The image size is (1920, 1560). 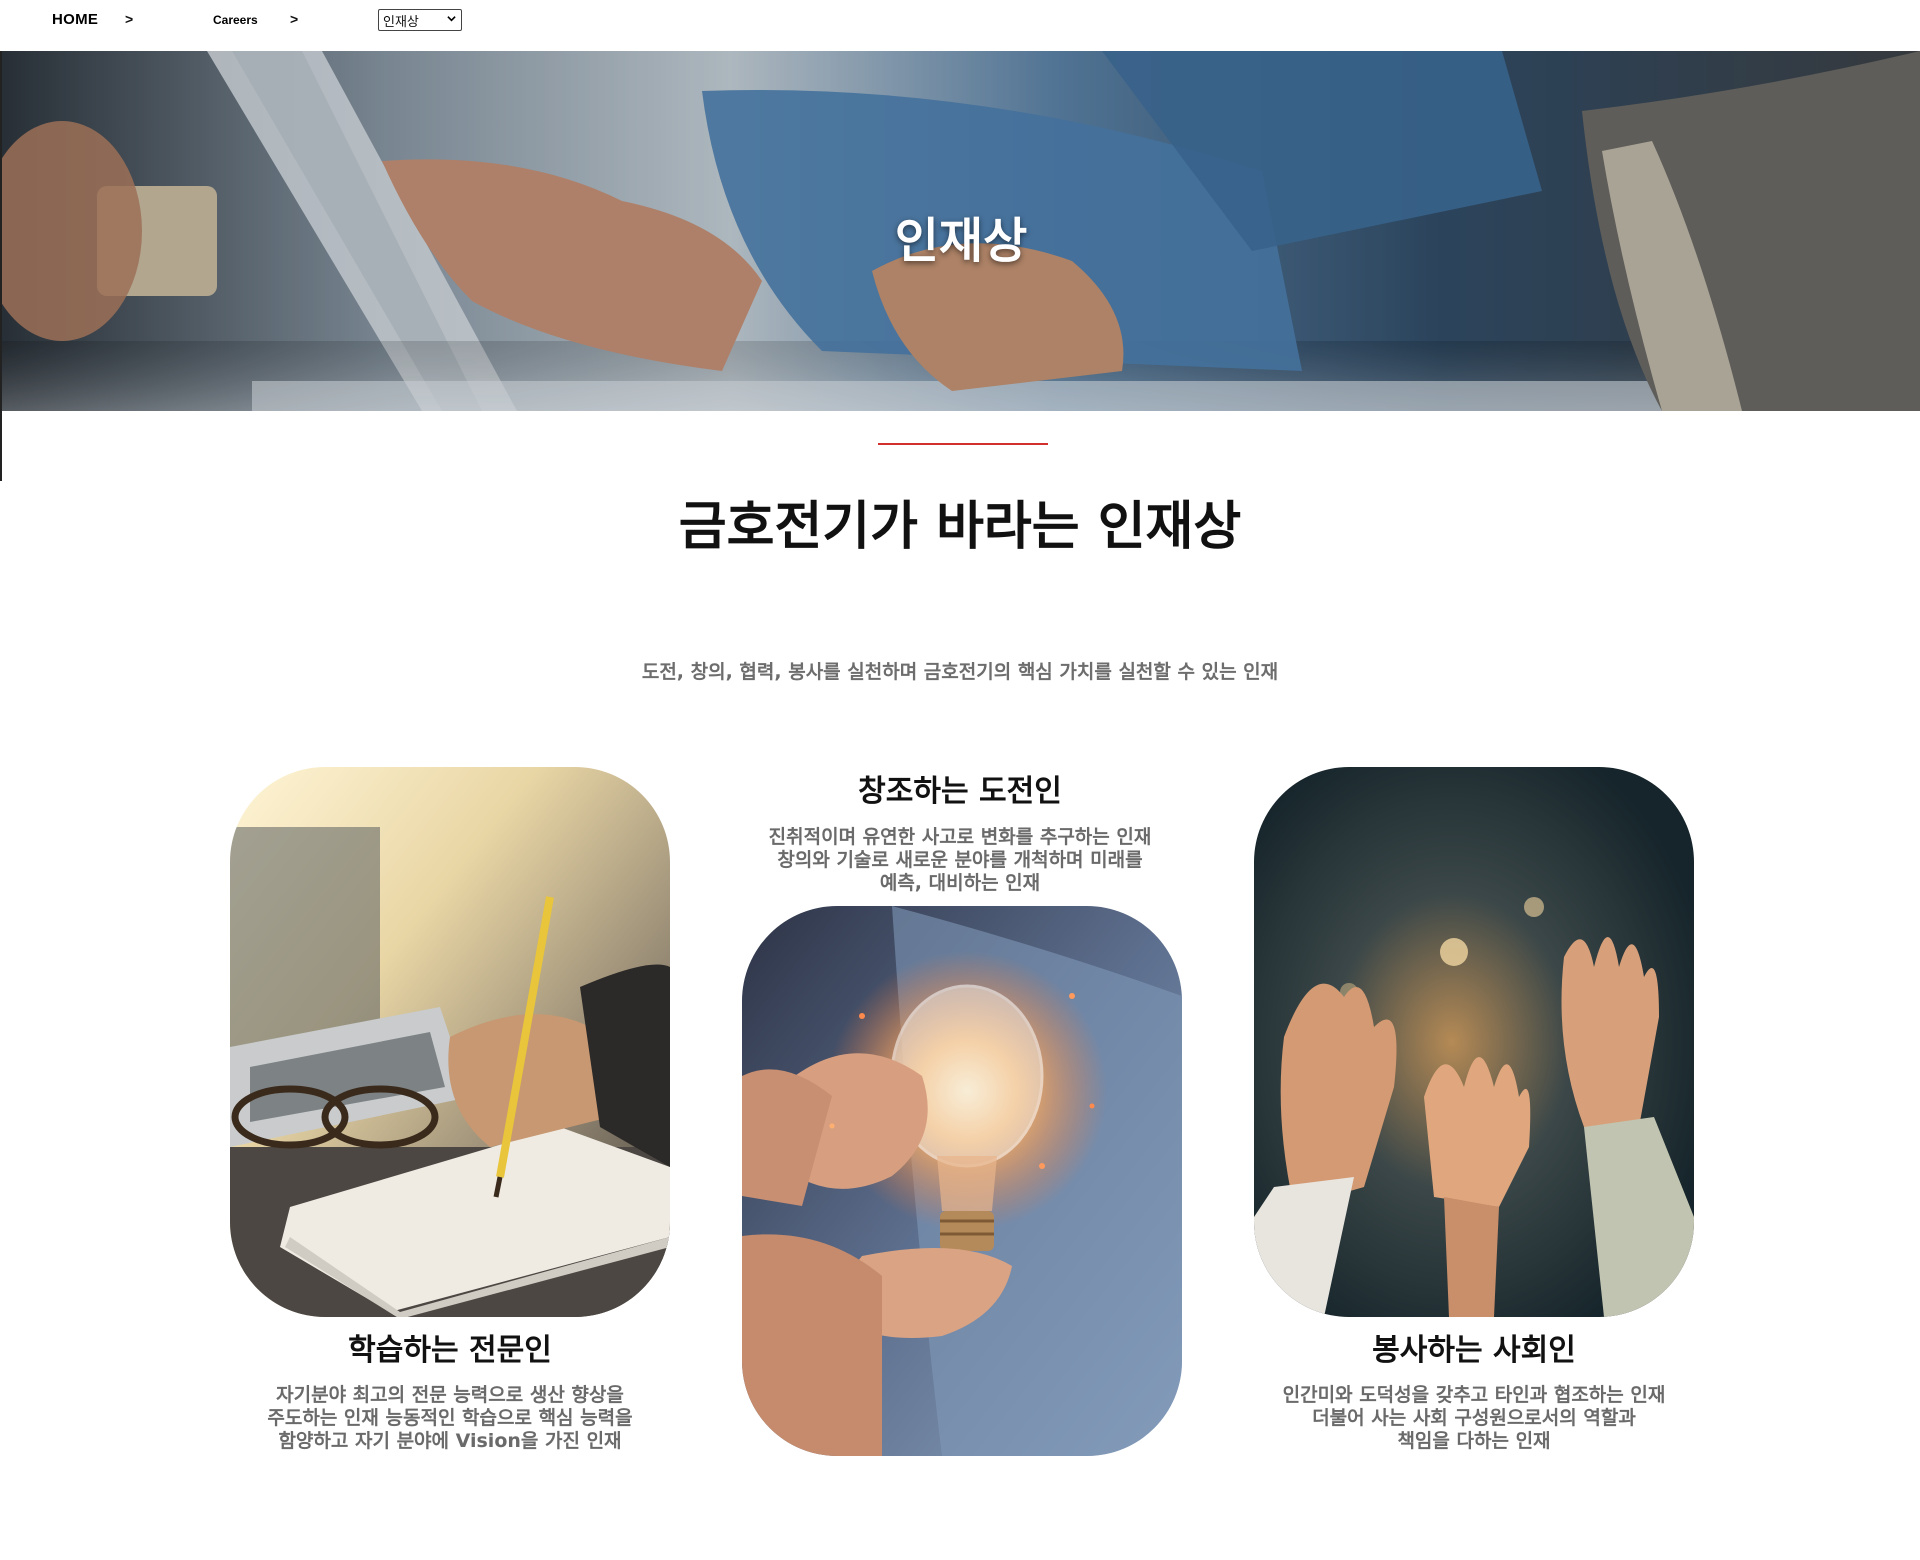 I want to click on card-desc-line: 인간미와 도덕성을 갖추고 타인과 협조하는 인재, so click(x=1474, y=1395).